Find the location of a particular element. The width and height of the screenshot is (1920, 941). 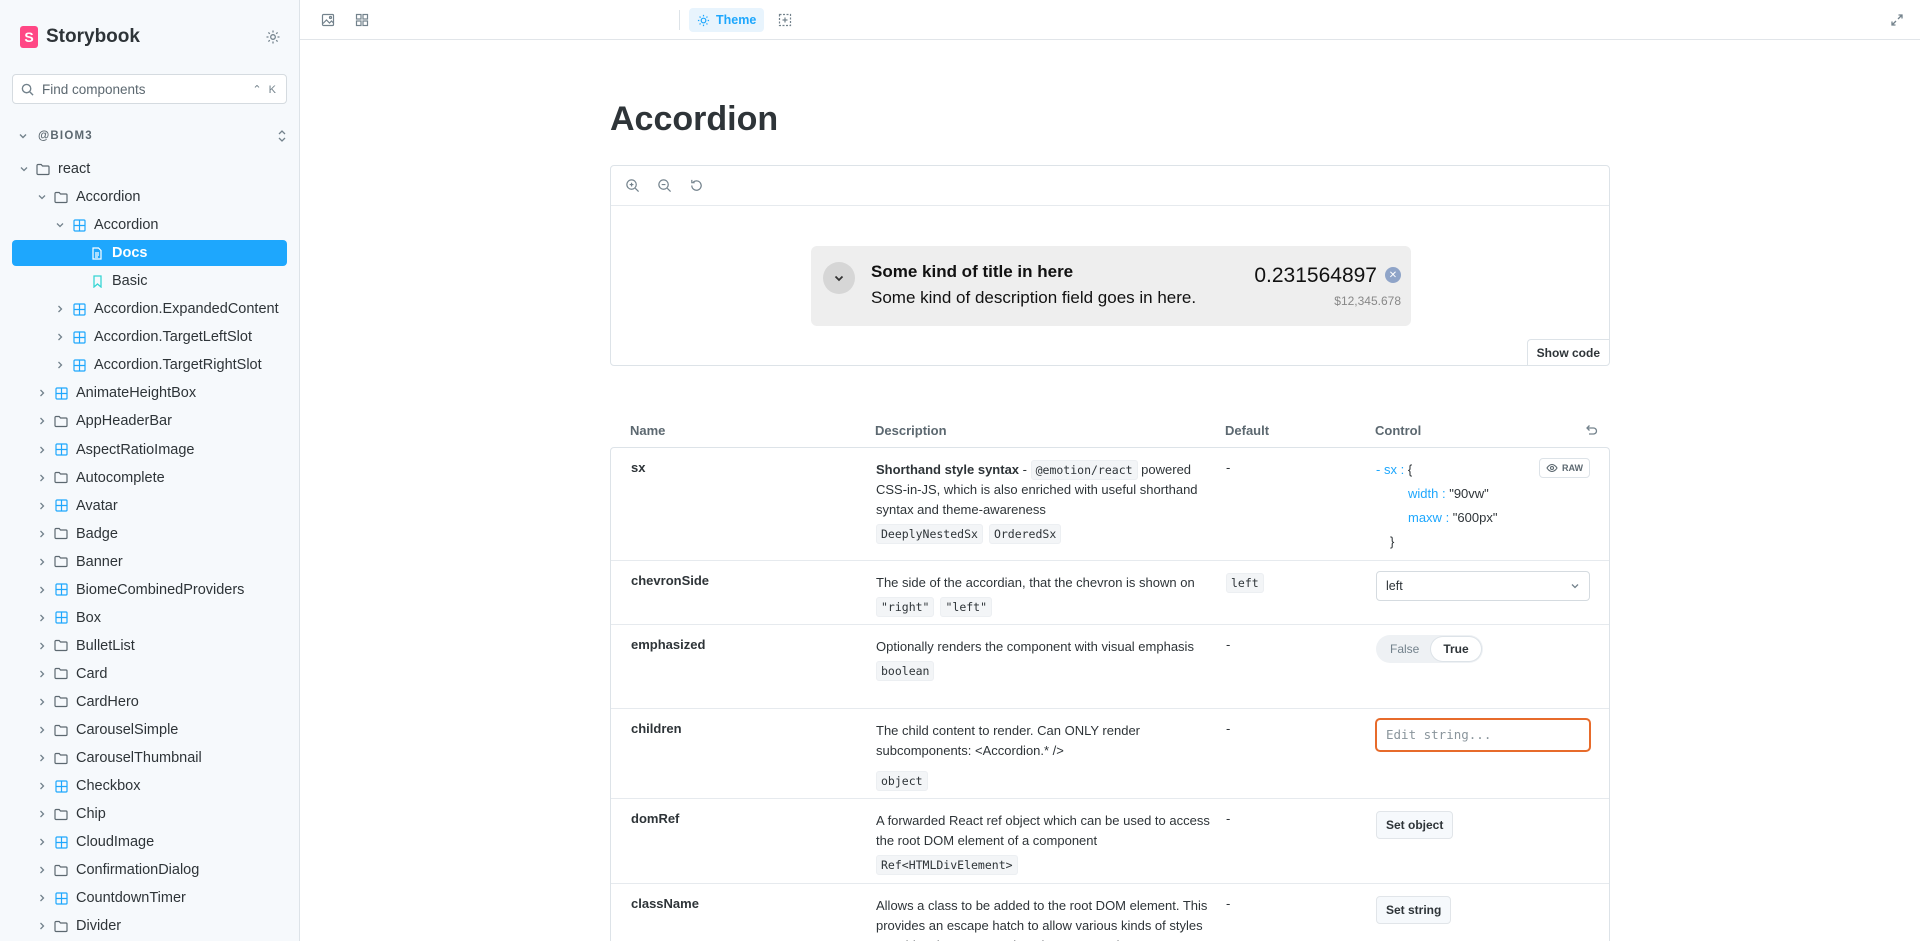

sidebar-item-chip: Chip is located at coordinates (149, 814).